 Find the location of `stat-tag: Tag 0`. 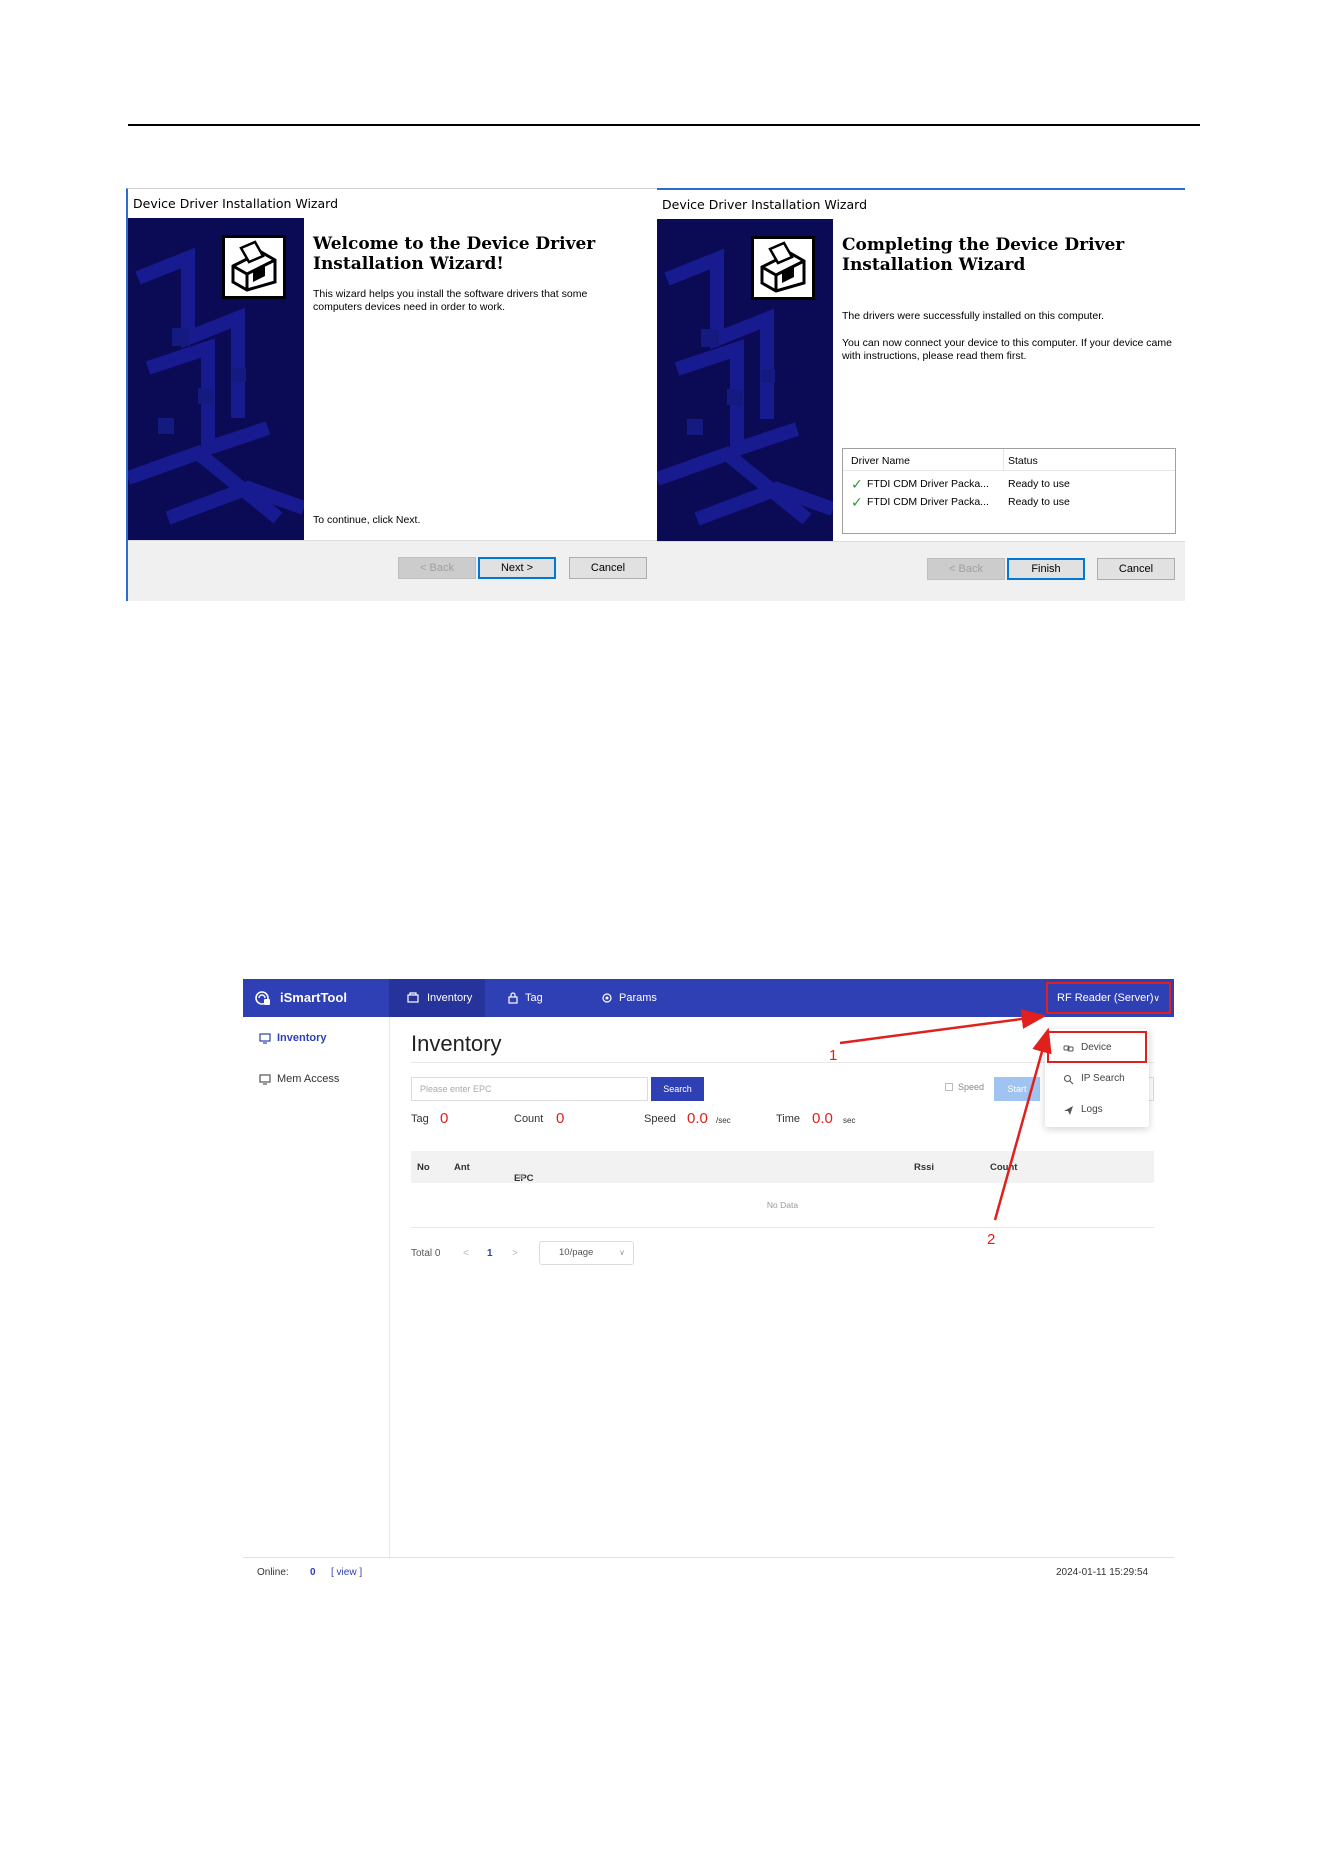

stat-tag: Tag 0 is located at coordinates (429, 1118).